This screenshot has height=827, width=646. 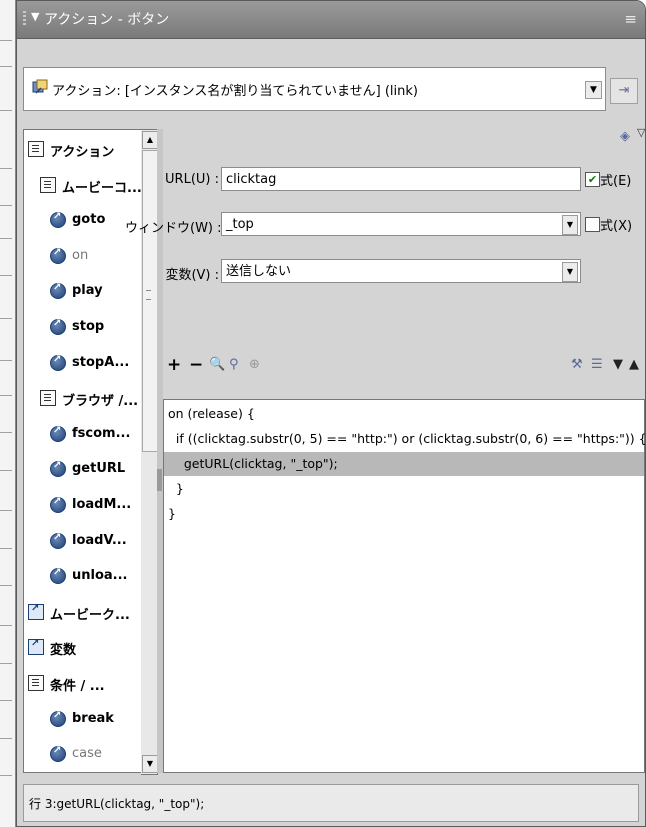 What do you see at coordinates (616, 181) in the screenshot?
I see `url-expression-label: 式(E)` at bounding box center [616, 181].